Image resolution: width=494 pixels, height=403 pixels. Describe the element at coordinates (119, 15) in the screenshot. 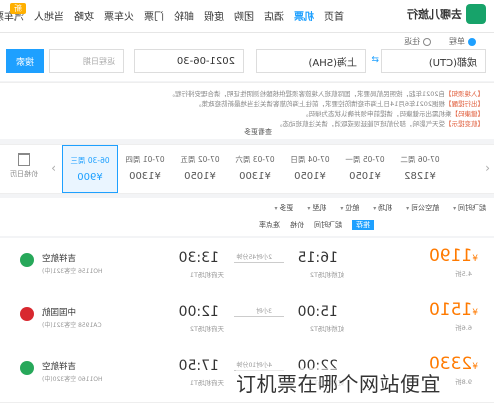

I see `nav-item: 火车票` at that location.